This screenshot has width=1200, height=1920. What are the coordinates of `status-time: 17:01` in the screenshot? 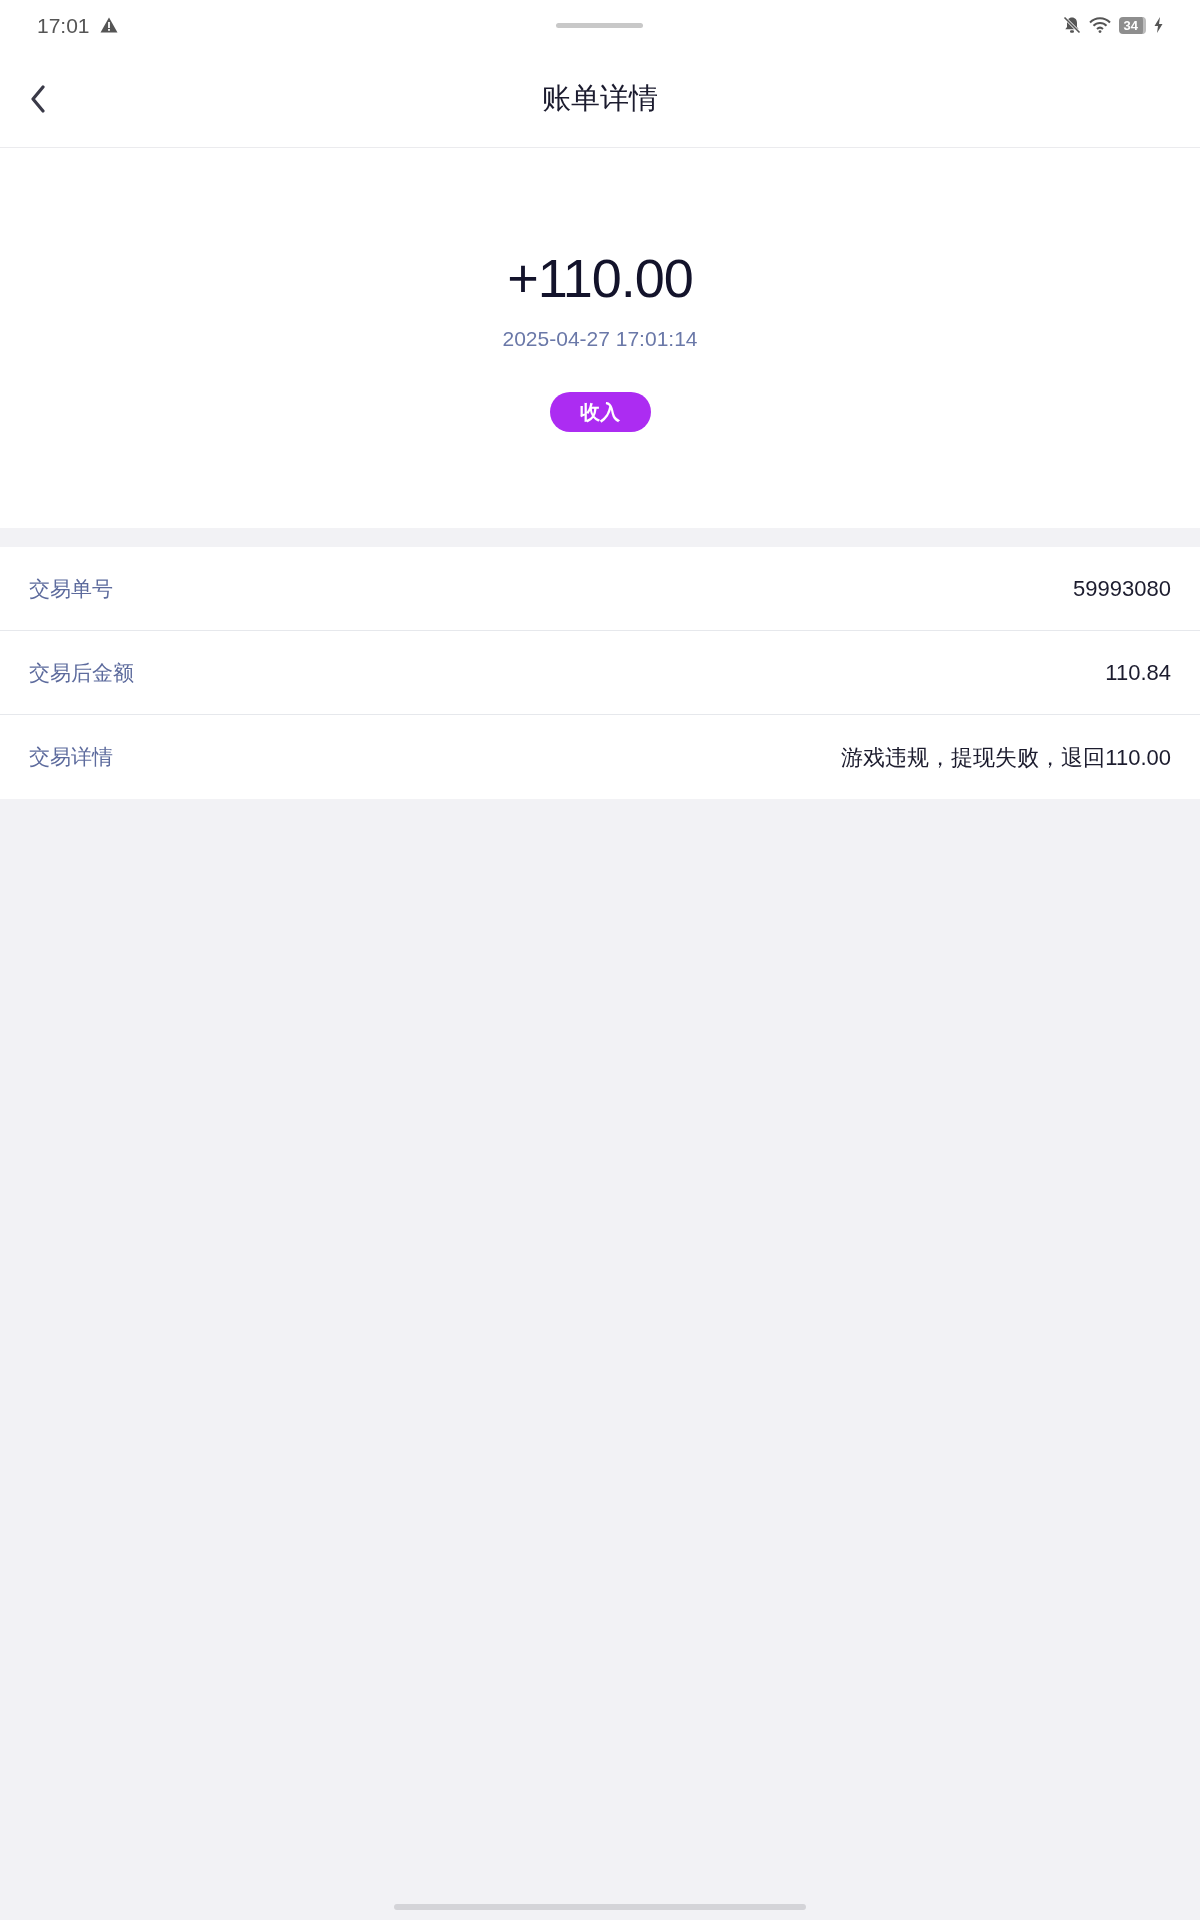 It's located at (63, 25).